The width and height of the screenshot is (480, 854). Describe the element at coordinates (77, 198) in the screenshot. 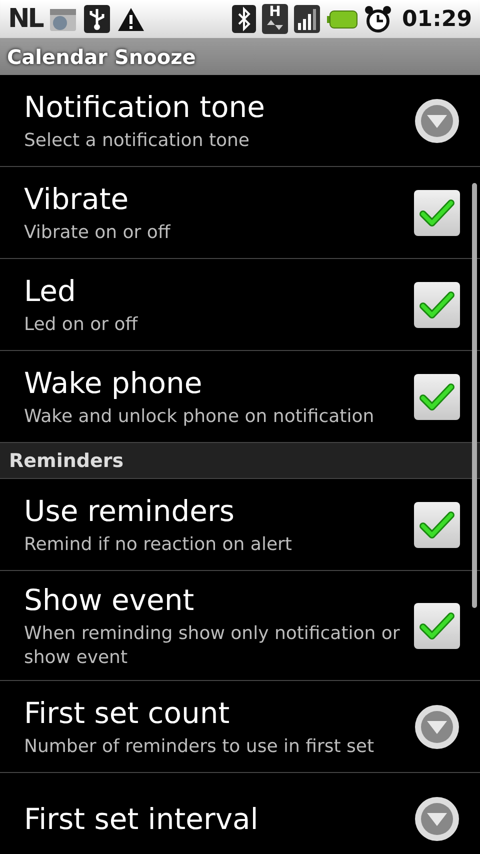

I see `preference-title: Vibrate` at that location.